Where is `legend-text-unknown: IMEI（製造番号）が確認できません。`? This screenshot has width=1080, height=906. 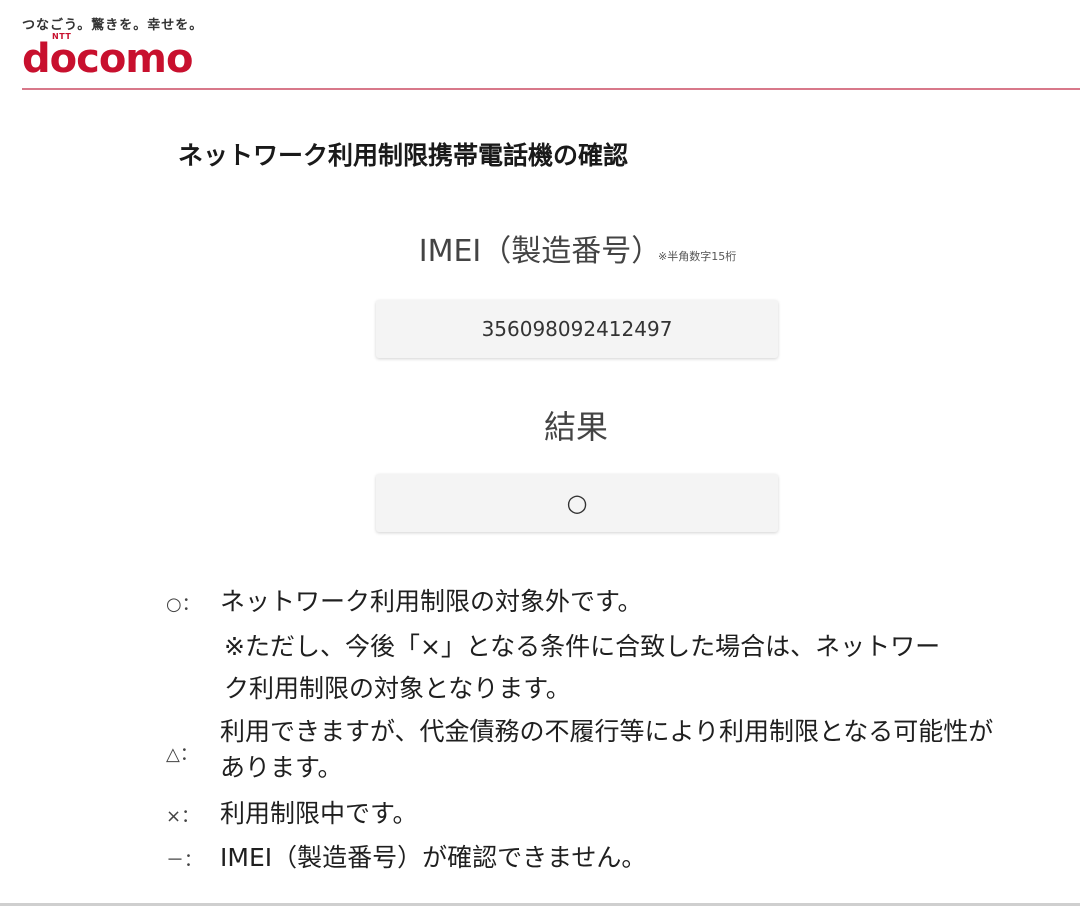 legend-text-unknown: IMEI（製造番号）が確認できません。 is located at coordinates (433, 857).